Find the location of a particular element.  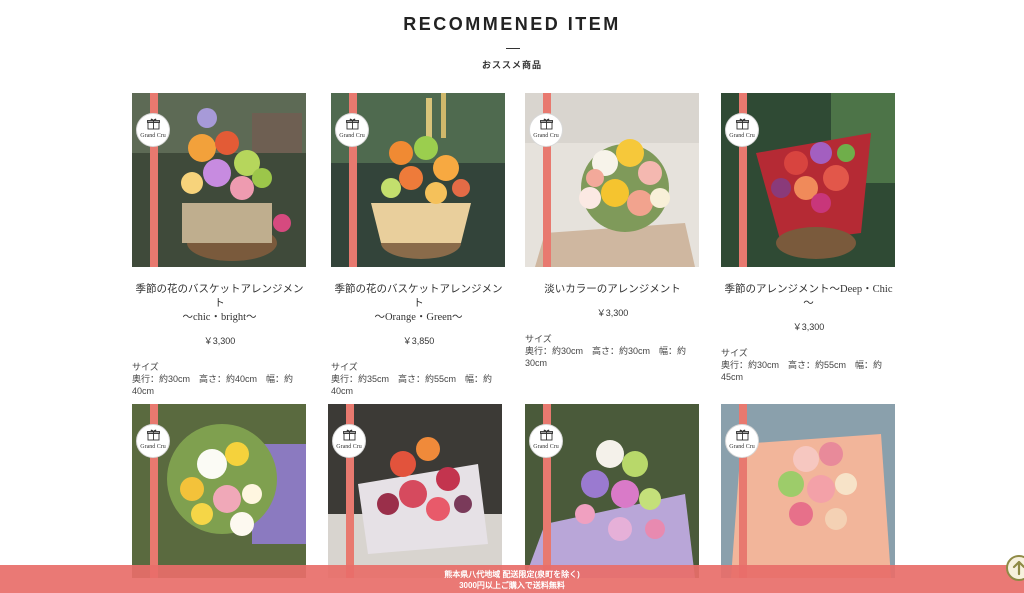

arrow-up-icon is located at coordinates (1018, 568).